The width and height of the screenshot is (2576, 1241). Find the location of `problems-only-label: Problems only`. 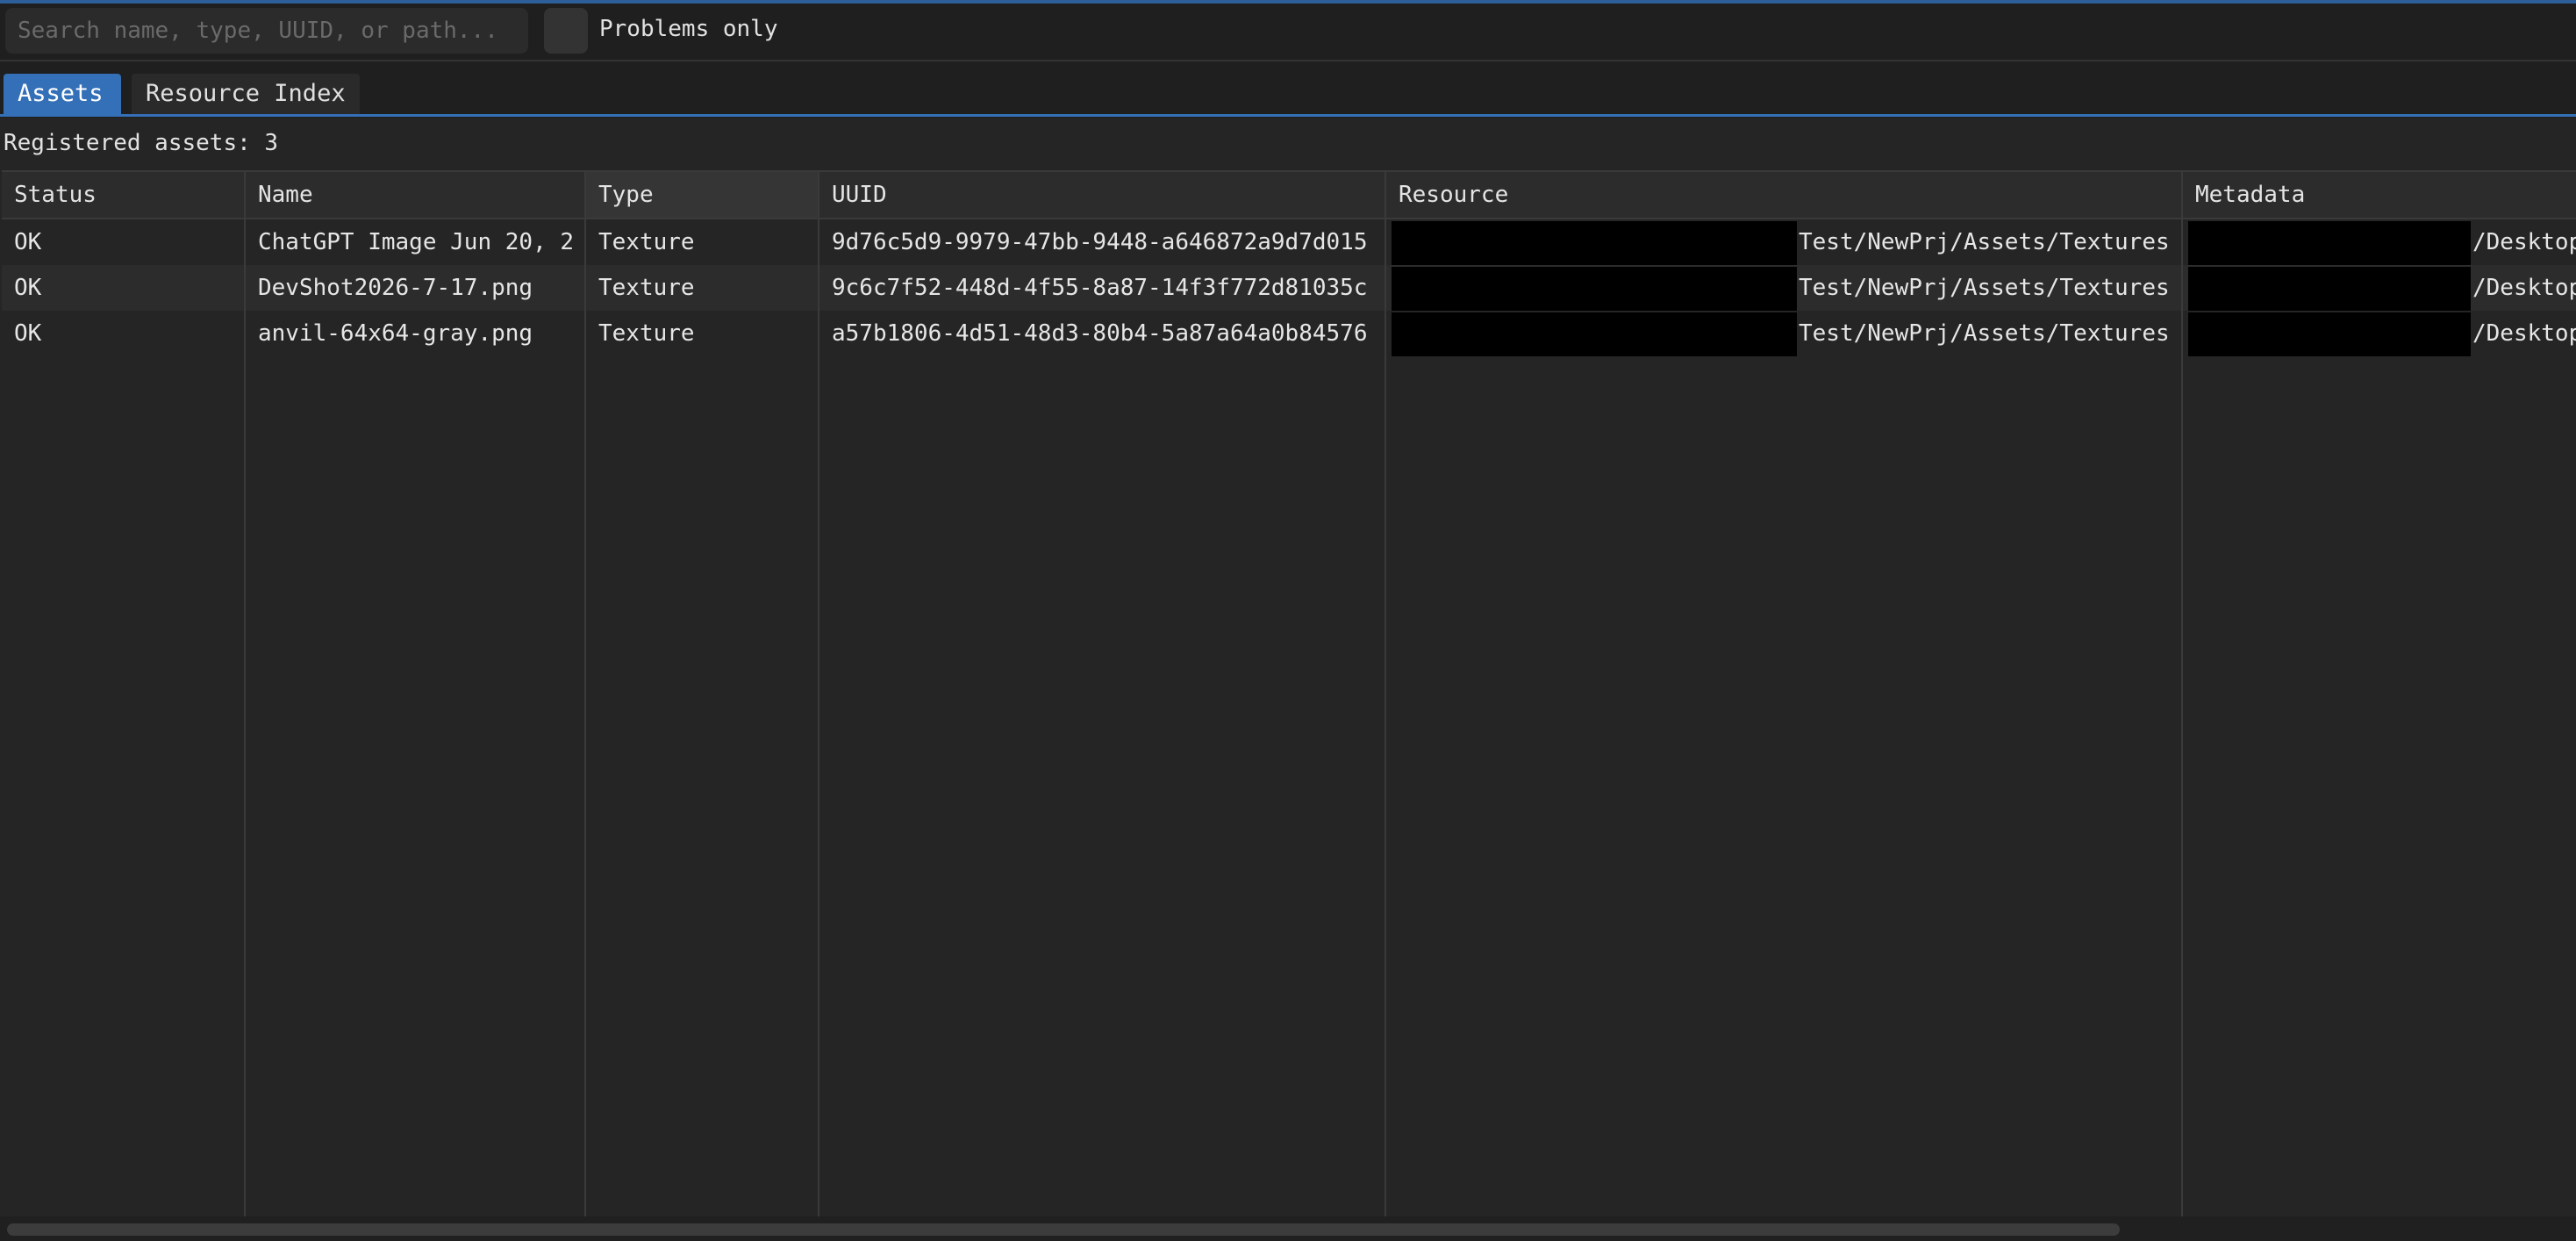

problems-only-label: Problems only is located at coordinates (688, 29).